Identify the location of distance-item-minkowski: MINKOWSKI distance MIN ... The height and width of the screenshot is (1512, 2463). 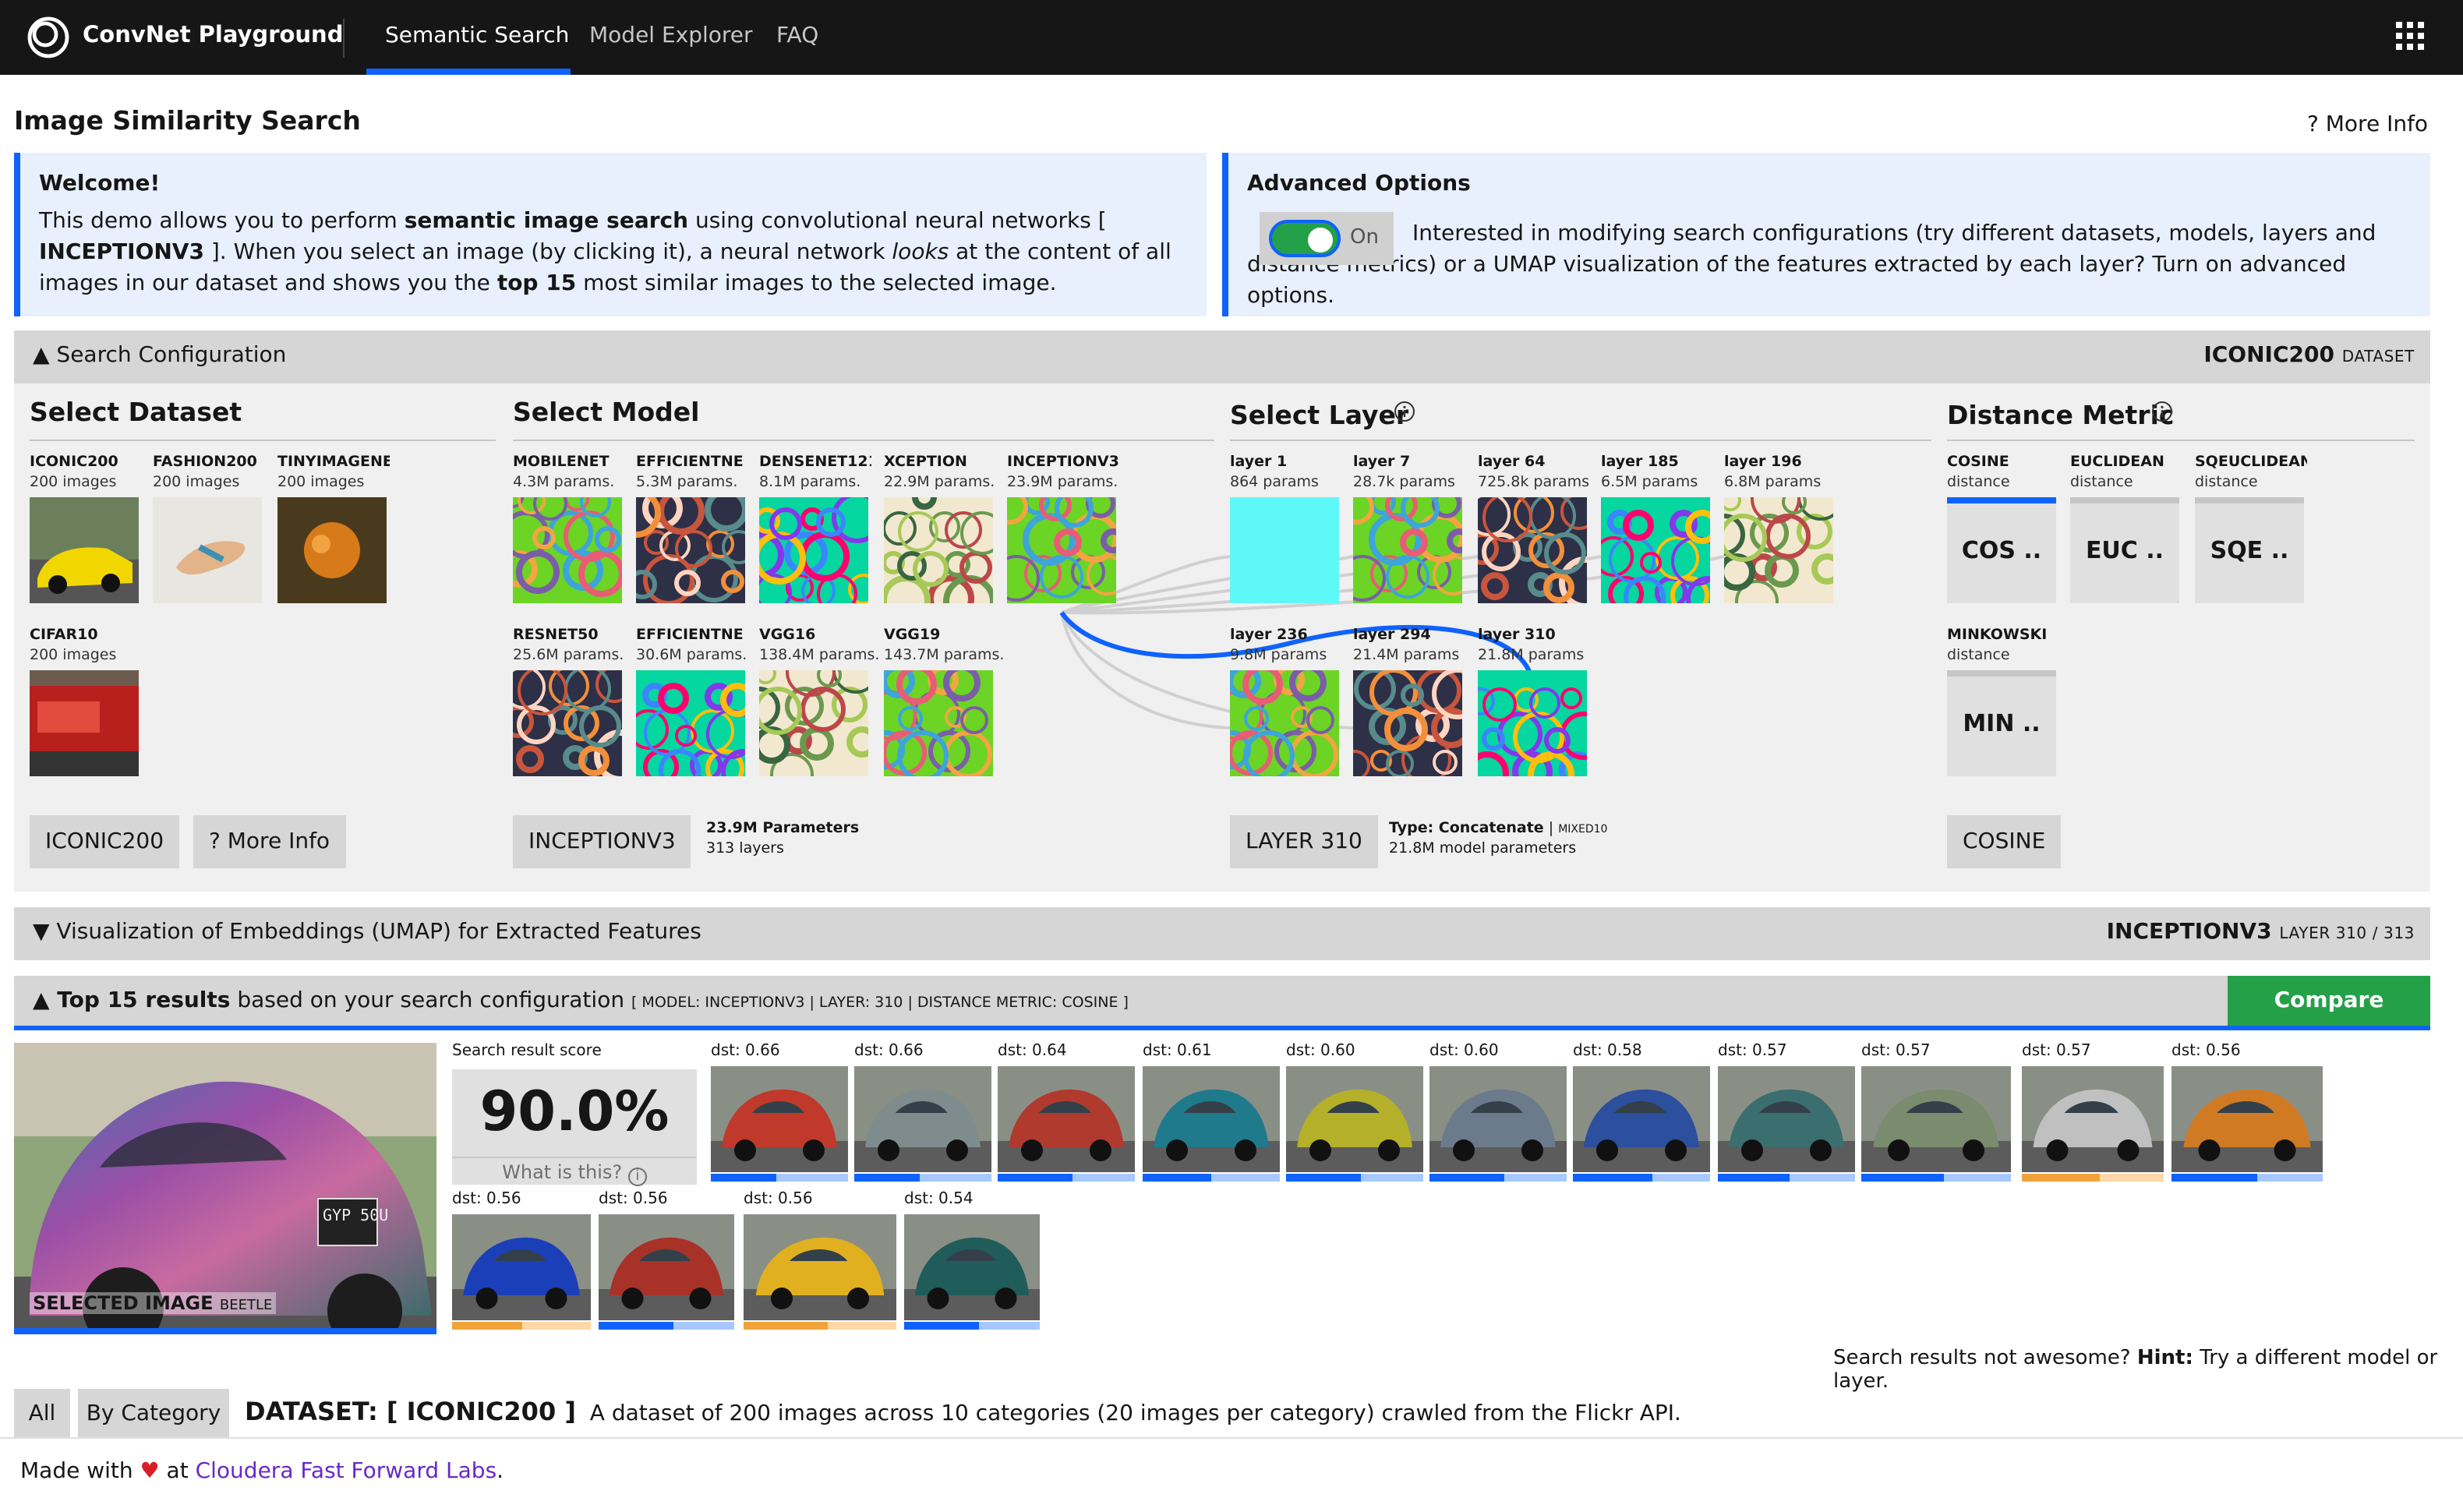
(2003, 701).